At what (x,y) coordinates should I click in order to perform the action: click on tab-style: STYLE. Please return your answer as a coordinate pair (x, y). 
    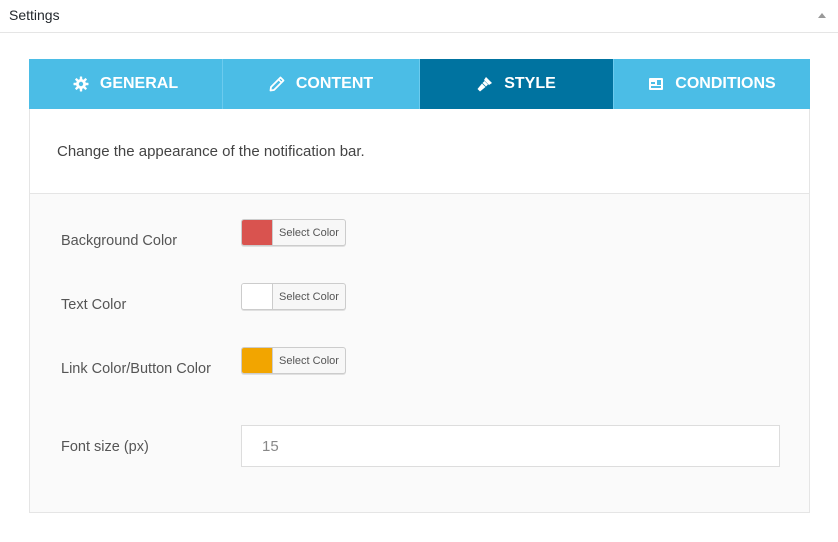
    Looking at the image, I should click on (517, 84).